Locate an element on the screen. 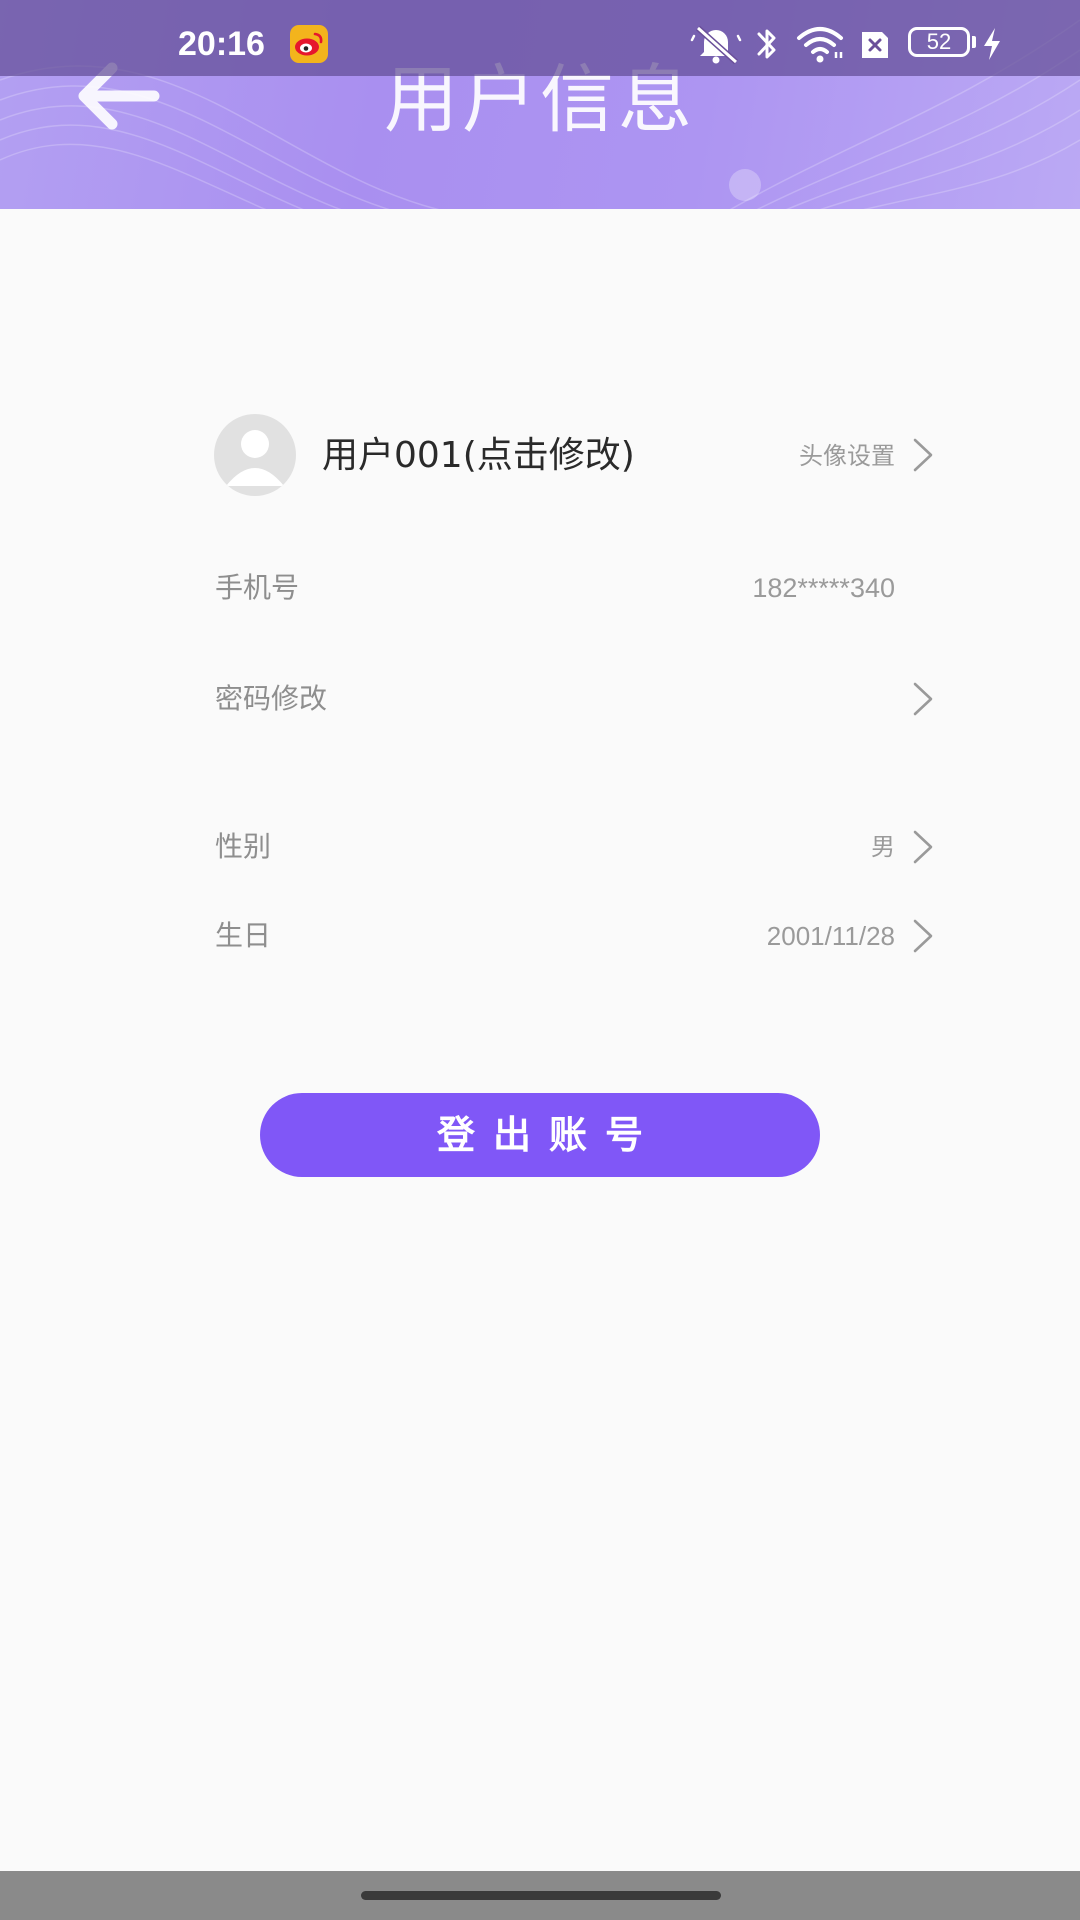  gender-label: 性别 is located at coordinates (243, 846).